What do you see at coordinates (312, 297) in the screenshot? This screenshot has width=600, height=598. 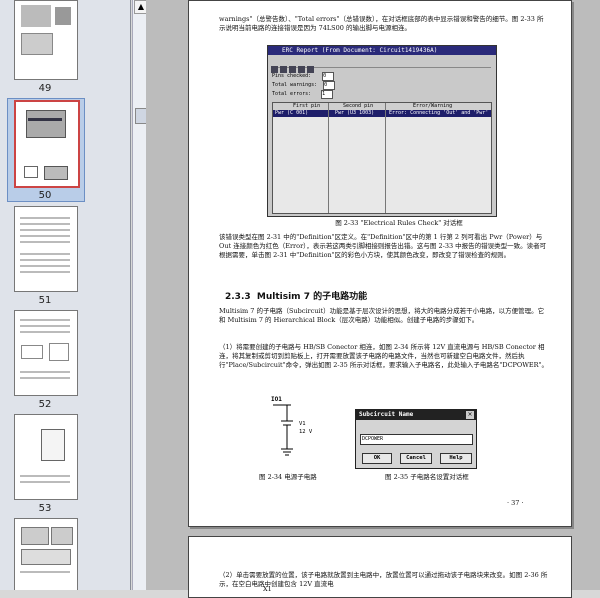 I see `section-title: Multisim 7 的子电路功能` at bounding box center [312, 297].